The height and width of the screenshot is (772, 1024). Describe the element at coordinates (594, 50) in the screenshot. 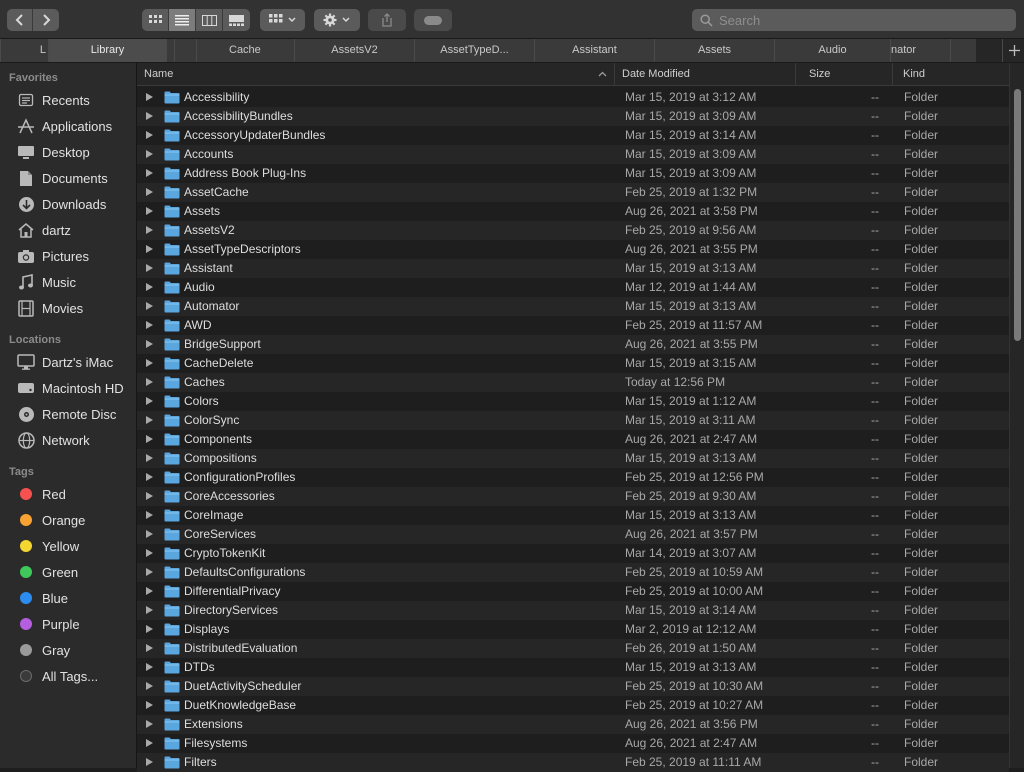

I see `tab-assistant: Assistant` at that location.